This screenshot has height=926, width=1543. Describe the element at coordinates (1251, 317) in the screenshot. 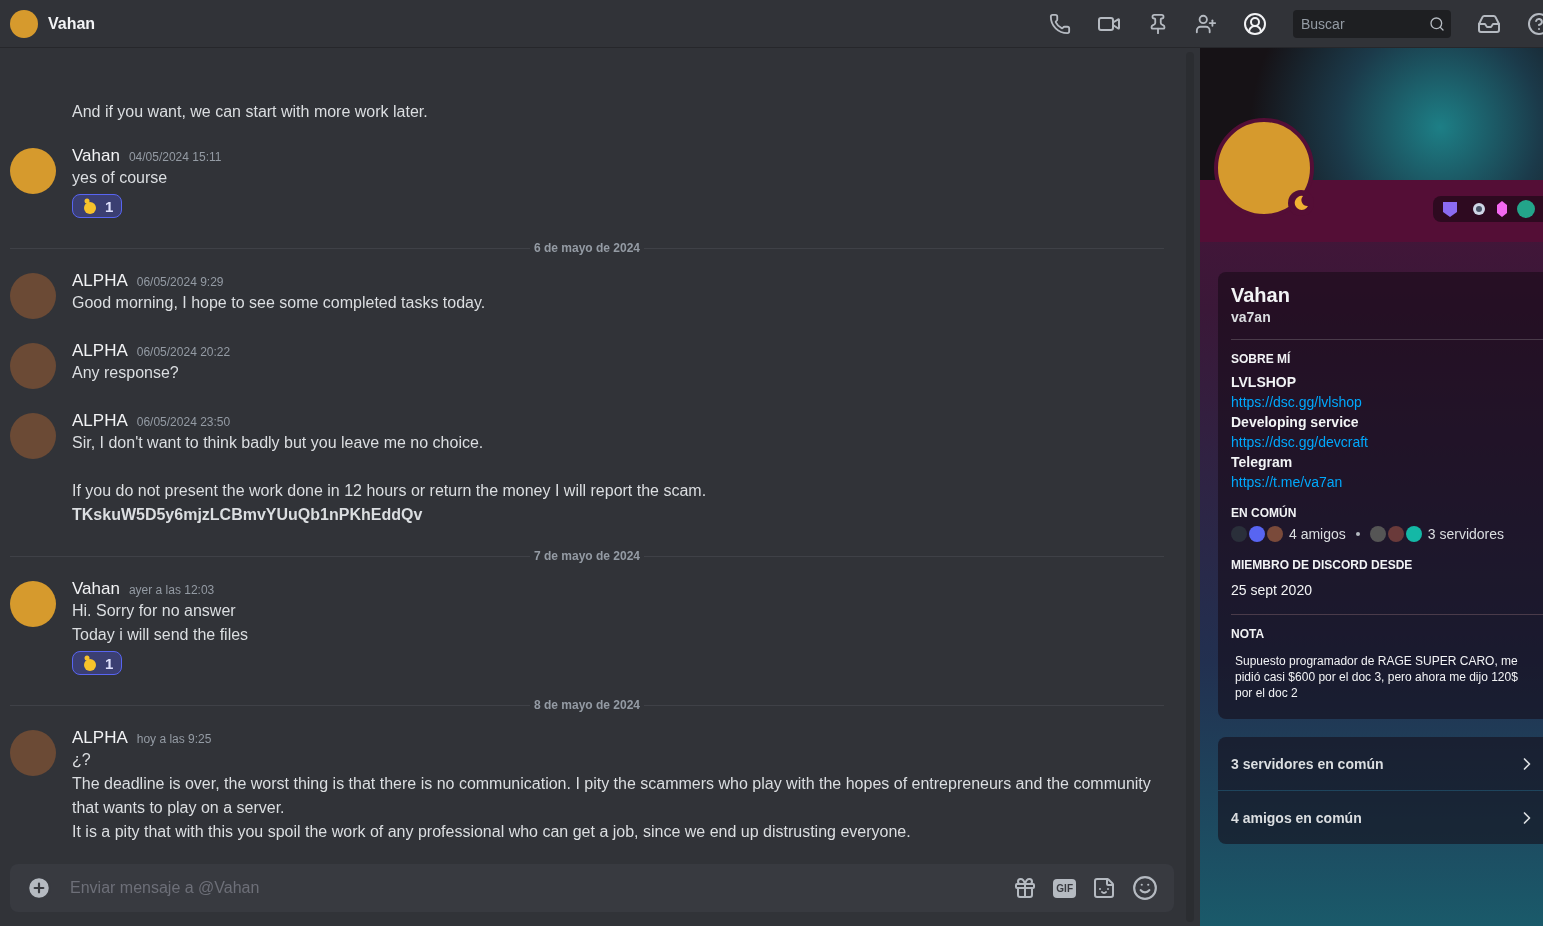

I see `username: va7an` at that location.